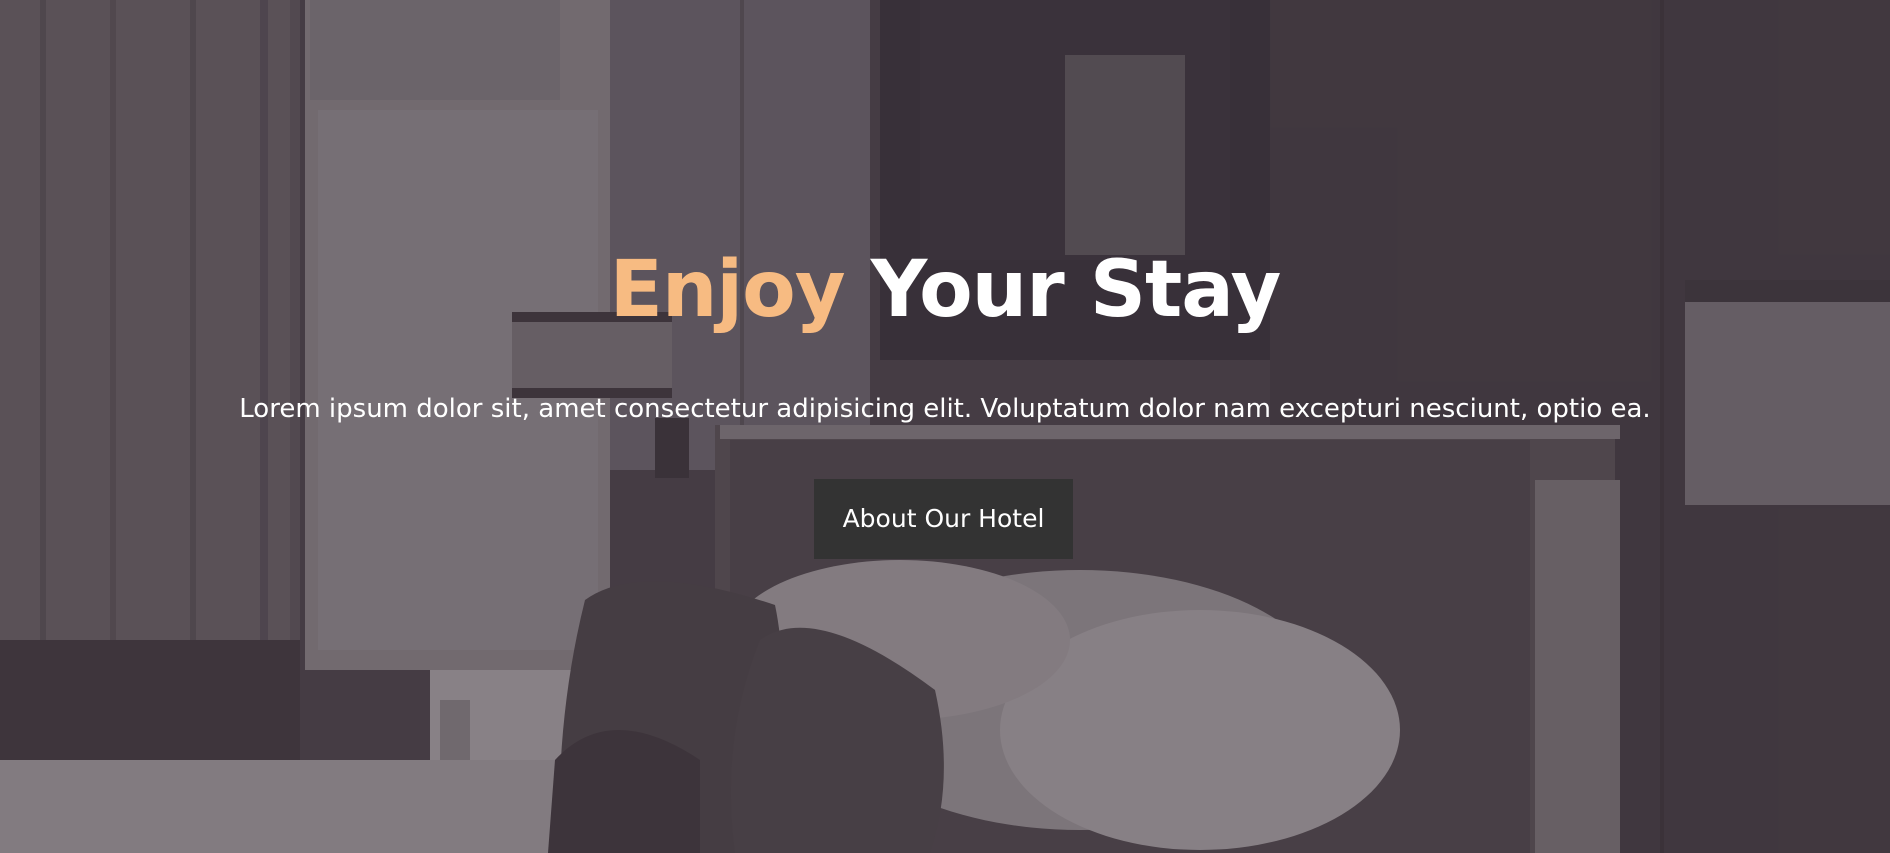 This screenshot has width=1890, height=853. What do you see at coordinates (943, 519) in the screenshot?
I see `about-hotel-button: About Our Hotel` at bounding box center [943, 519].